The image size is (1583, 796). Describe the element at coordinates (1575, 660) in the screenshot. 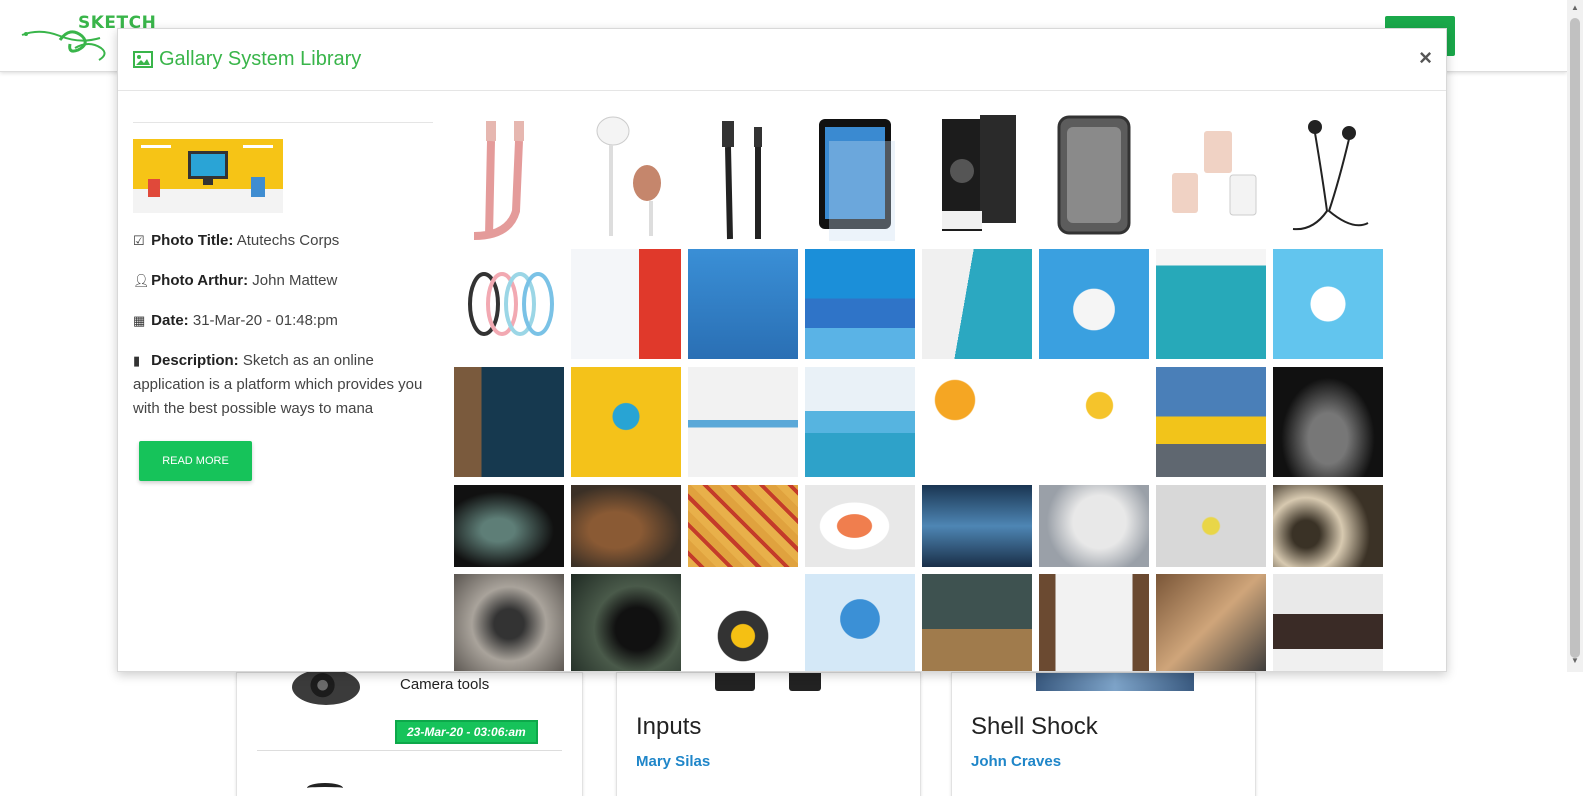

I see `scroll-down-icon: ▼` at that location.